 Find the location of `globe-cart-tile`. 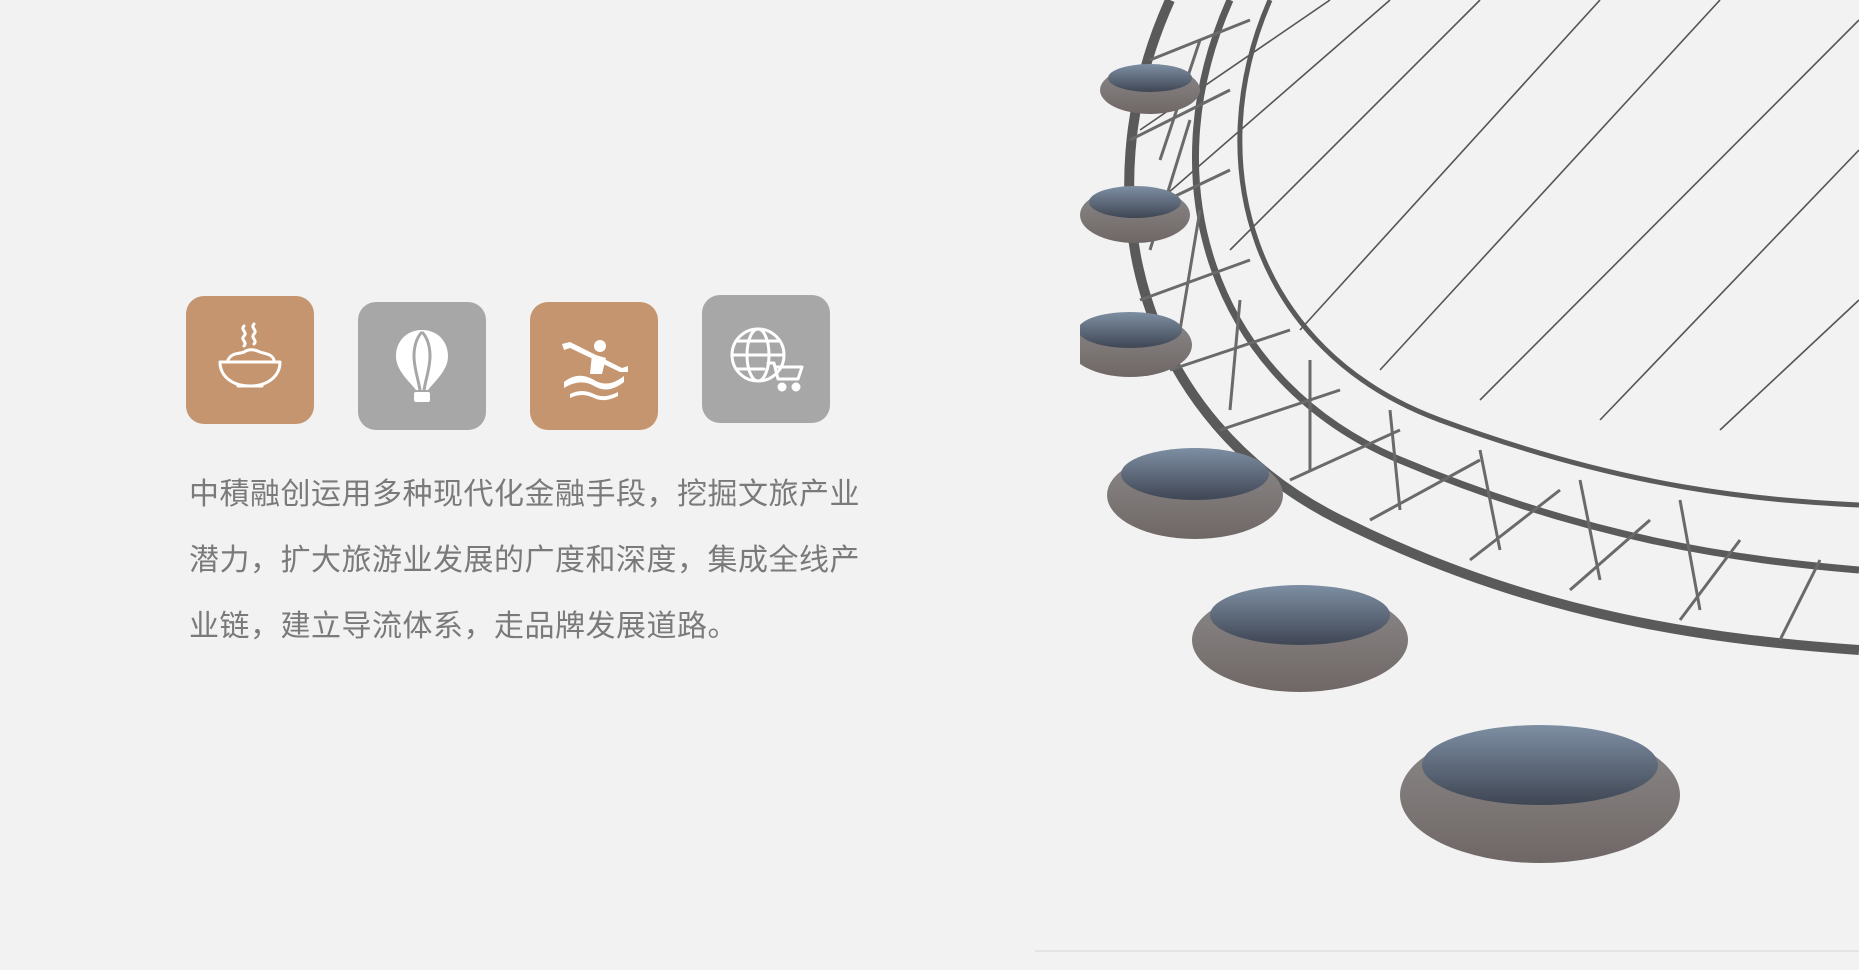

globe-cart-tile is located at coordinates (766, 359).